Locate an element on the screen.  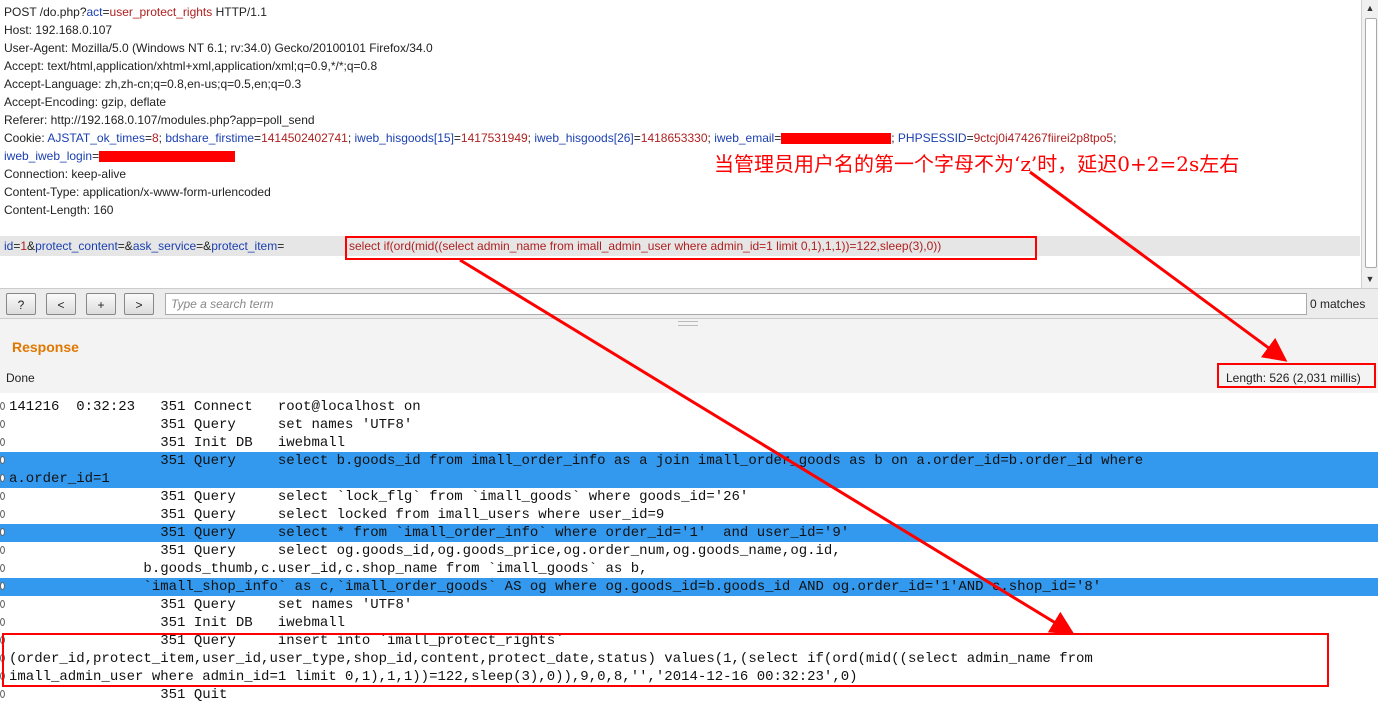
scroll-thumb is located at coordinates (1371, 143).